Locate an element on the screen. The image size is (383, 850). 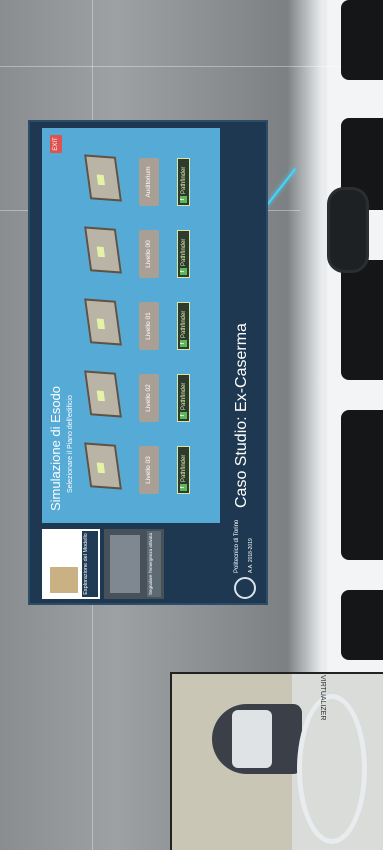
exit-button: EXIT is located at coordinates (56, 144).